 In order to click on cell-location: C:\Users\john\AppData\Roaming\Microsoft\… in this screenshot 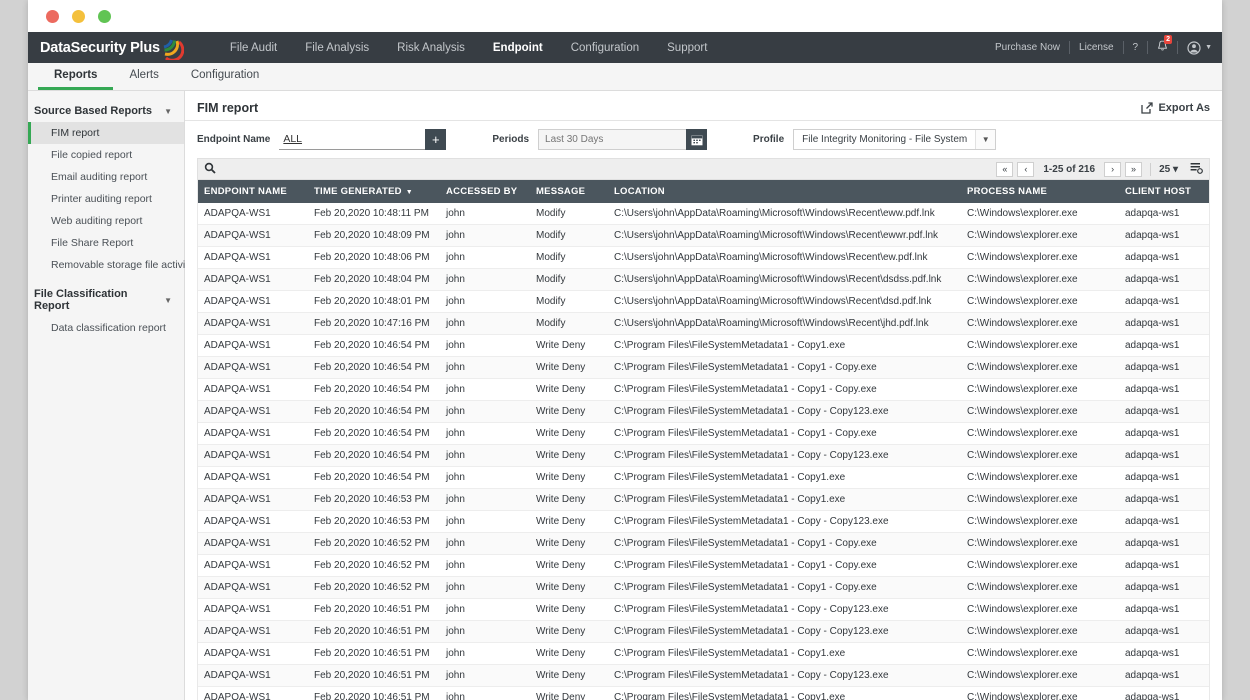, I will do `click(784, 279)`.